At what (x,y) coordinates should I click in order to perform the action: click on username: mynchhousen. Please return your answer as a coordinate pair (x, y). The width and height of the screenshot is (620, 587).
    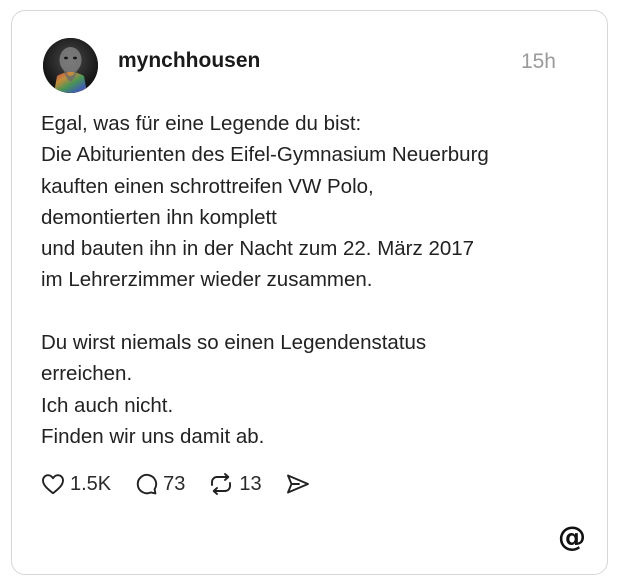
    Looking at the image, I should click on (189, 61).